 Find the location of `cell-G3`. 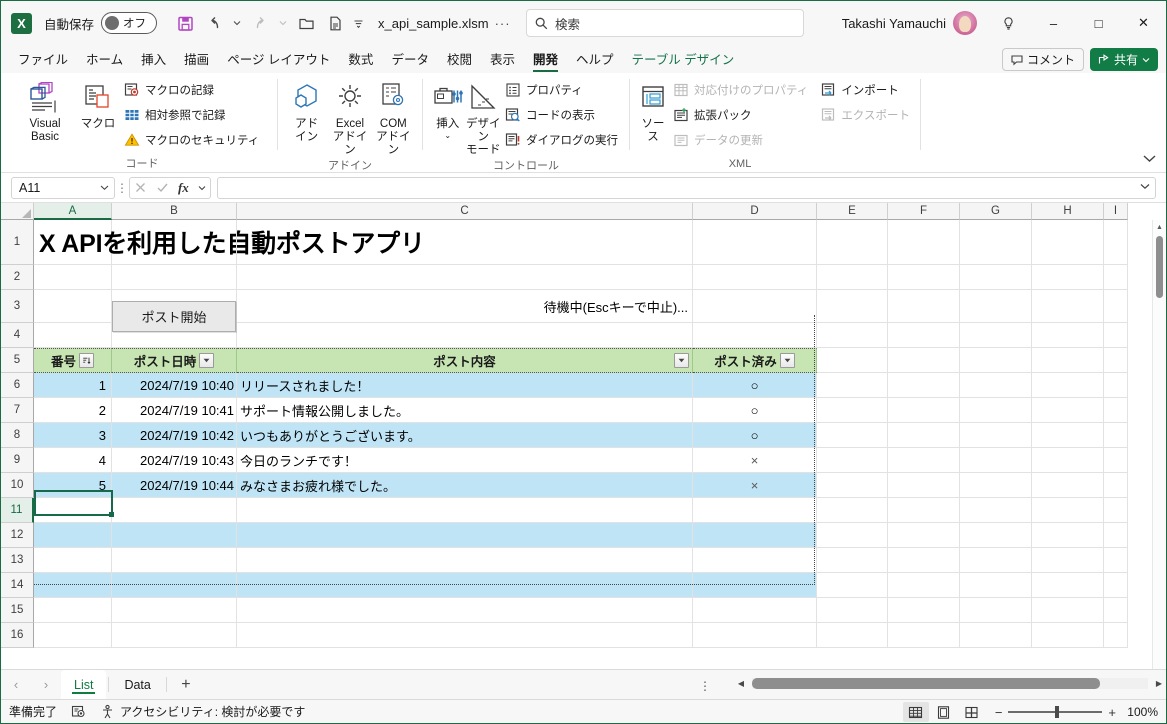

cell-G3 is located at coordinates (996, 306).